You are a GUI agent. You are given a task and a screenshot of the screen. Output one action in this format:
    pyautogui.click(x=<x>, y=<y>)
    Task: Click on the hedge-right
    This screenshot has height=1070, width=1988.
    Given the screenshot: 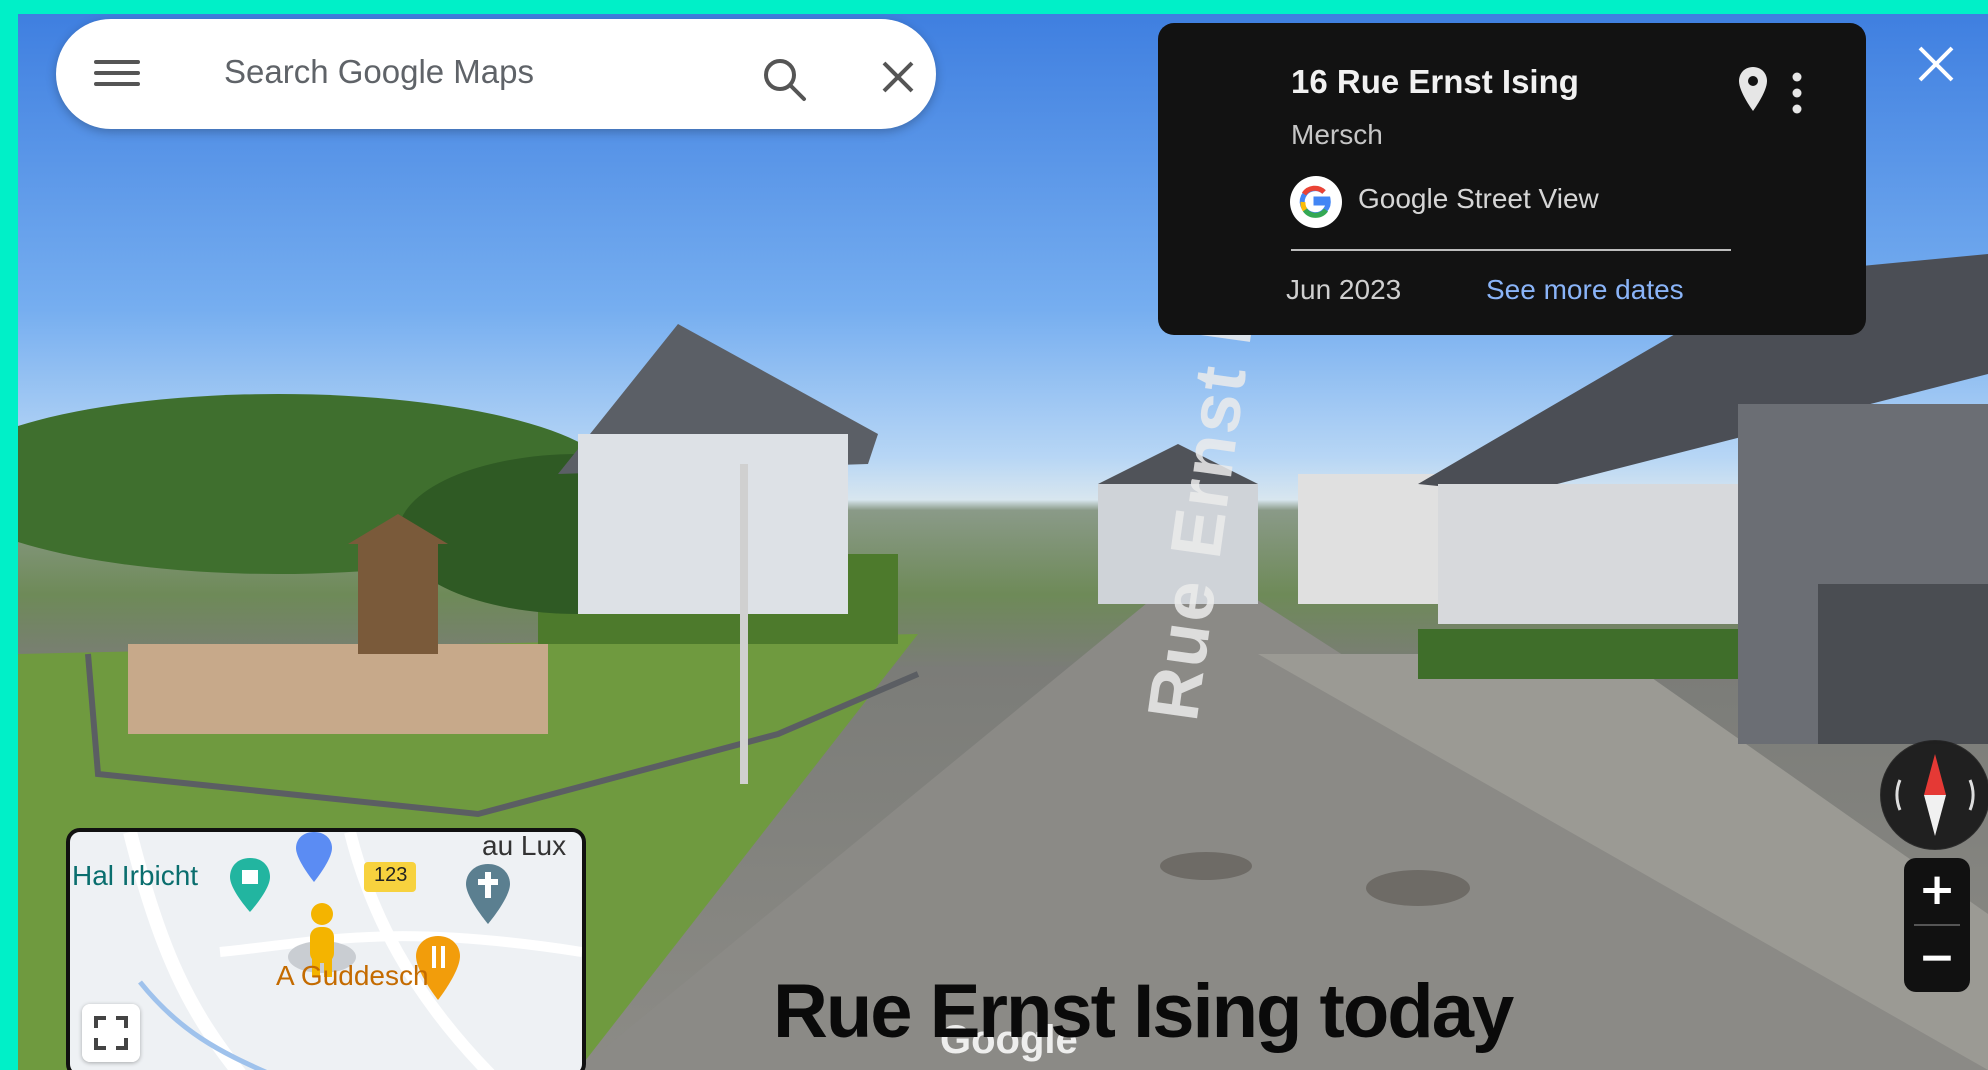 What is the action you would take?
    pyautogui.click(x=1578, y=654)
    